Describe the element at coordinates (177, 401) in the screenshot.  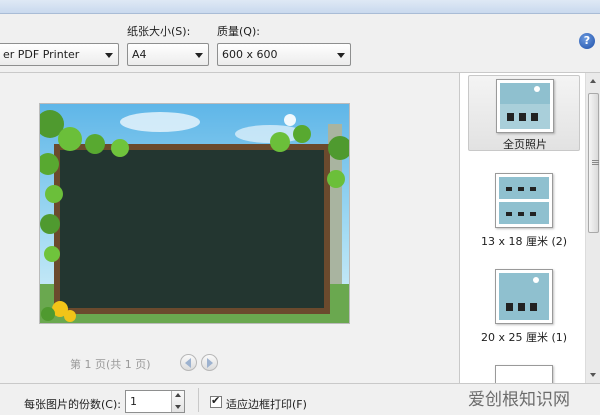
I see `stepper-buttons` at that location.